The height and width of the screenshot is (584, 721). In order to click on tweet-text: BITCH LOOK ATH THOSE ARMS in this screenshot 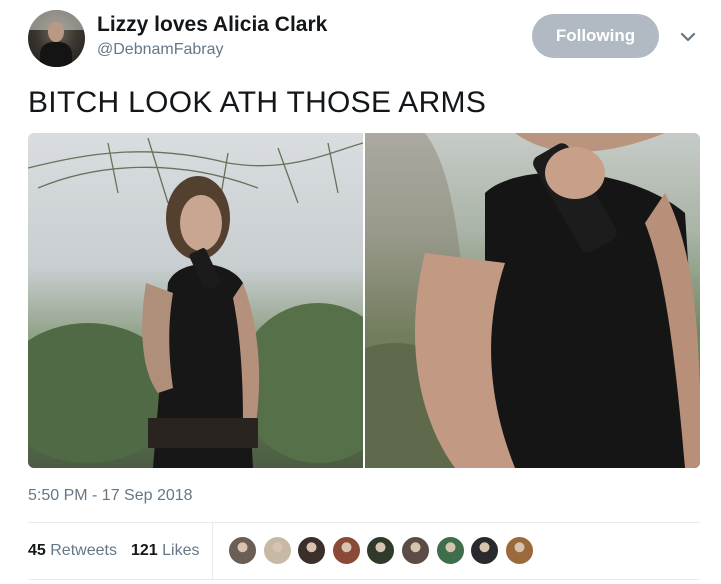, I will do `click(257, 102)`.